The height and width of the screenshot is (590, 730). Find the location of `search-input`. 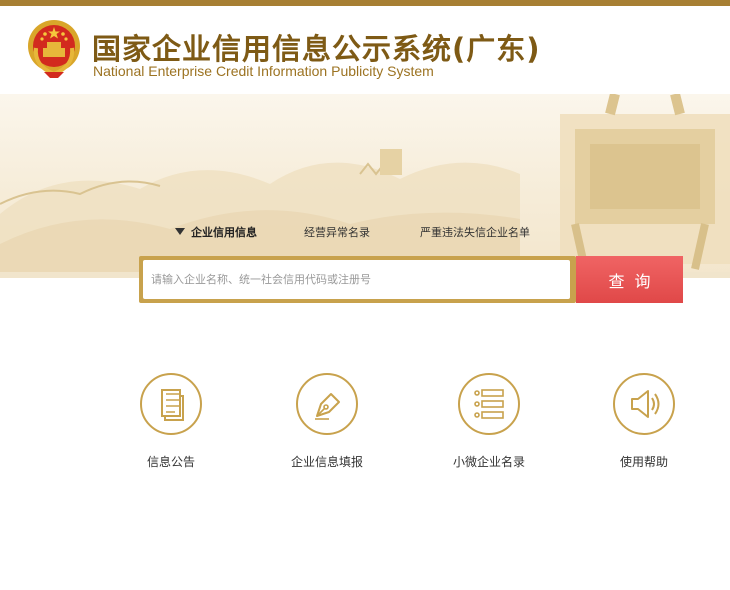

search-input is located at coordinates (356, 279).